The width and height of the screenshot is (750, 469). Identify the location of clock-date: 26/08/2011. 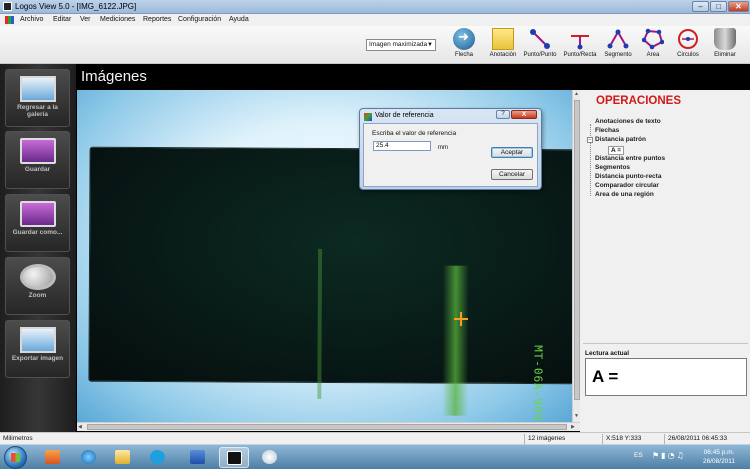
(719, 461).